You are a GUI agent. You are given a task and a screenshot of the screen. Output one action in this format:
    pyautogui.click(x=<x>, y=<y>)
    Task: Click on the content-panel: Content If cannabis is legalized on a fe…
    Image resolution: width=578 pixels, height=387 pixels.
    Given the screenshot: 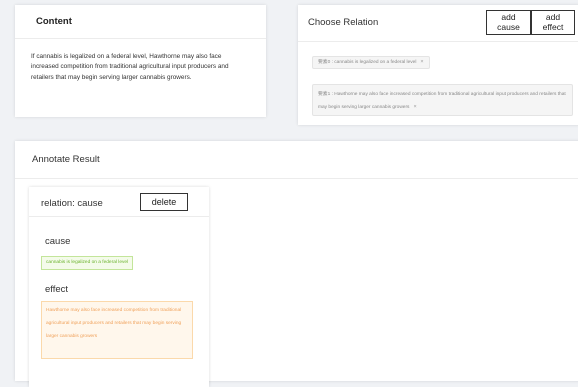 What is the action you would take?
    pyautogui.click(x=140, y=61)
    